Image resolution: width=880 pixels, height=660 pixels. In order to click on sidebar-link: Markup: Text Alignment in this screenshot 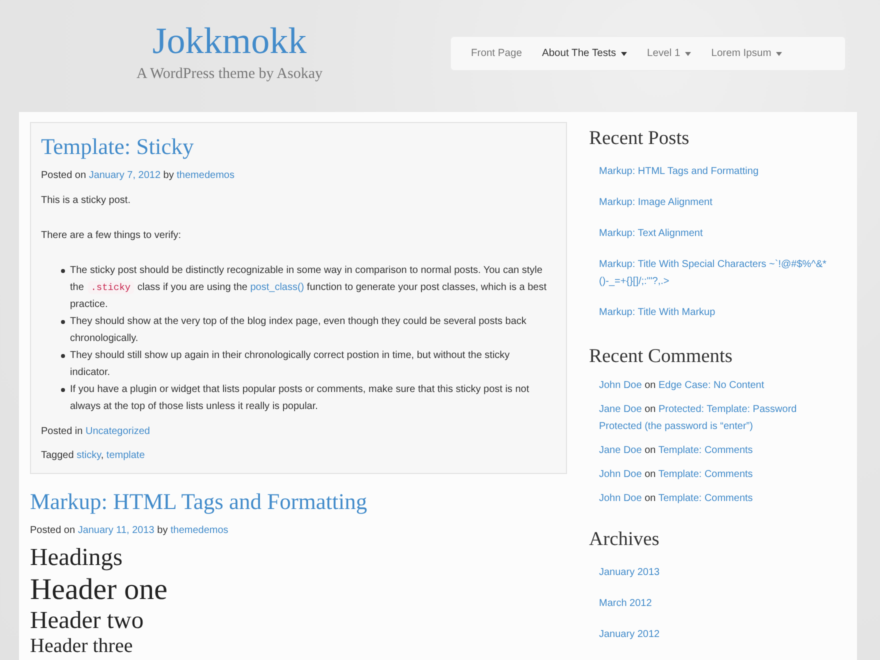, I will do `click(651, 233)`.